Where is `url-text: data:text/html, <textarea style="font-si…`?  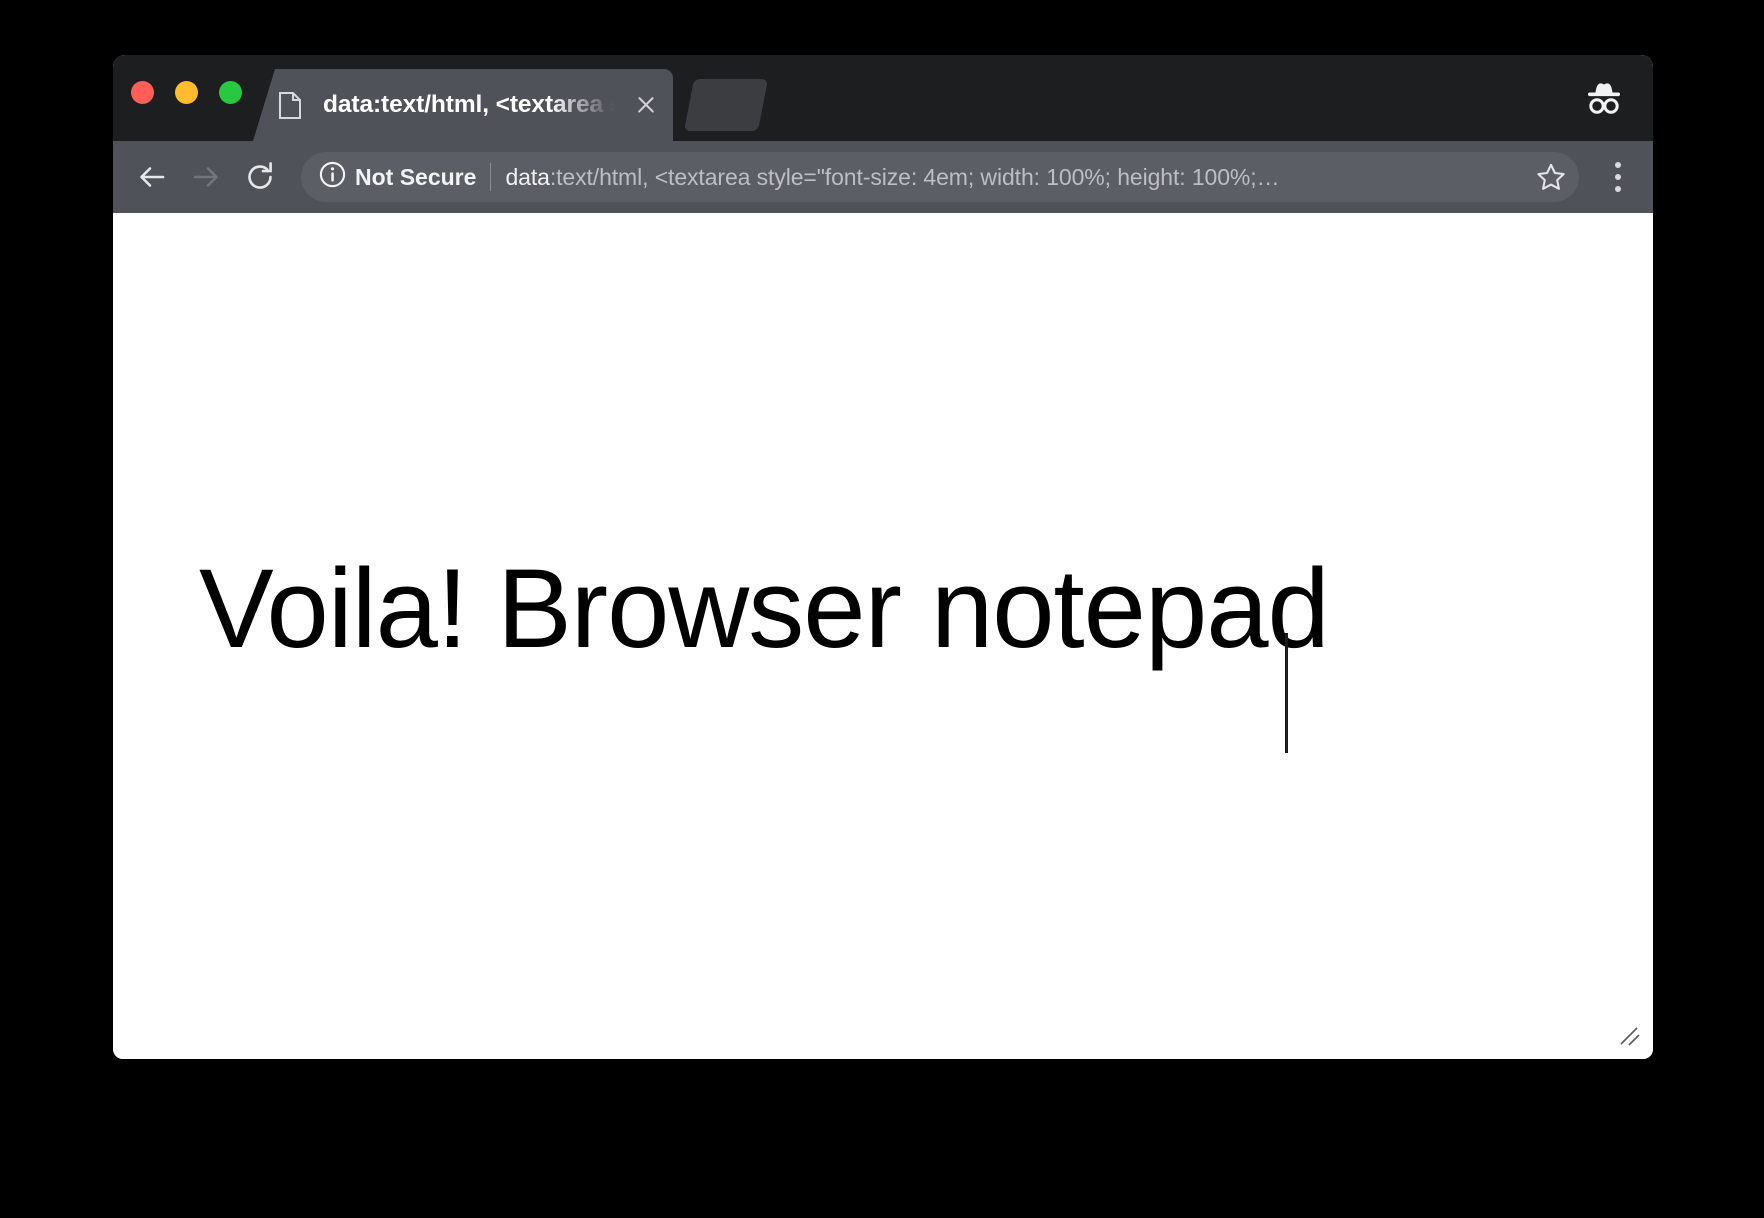
url-text: data:text/html, <textarea style="font-si… is located at coordinates (1015, 177).